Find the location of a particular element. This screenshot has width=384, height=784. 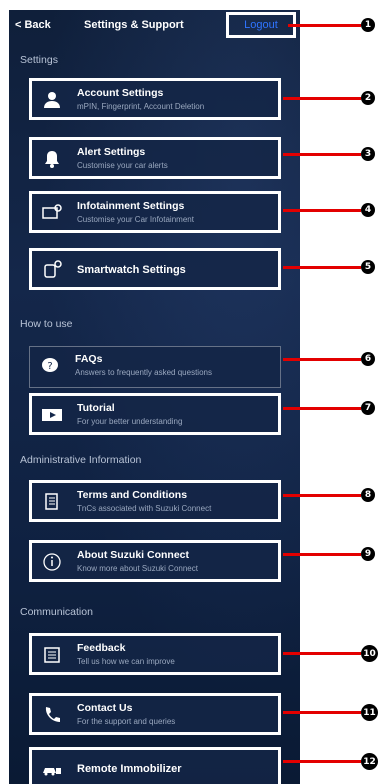

callout-badge: 12 is located at coordinates (369, 761).